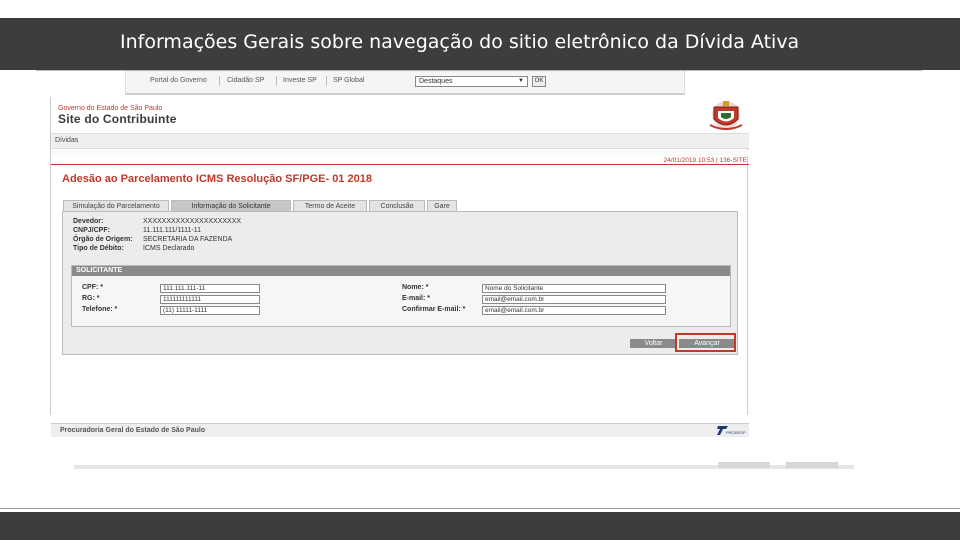  Describe the element at coordinates (91, 298) in the screenshot. I see `rg-label: RG: *` at that location.